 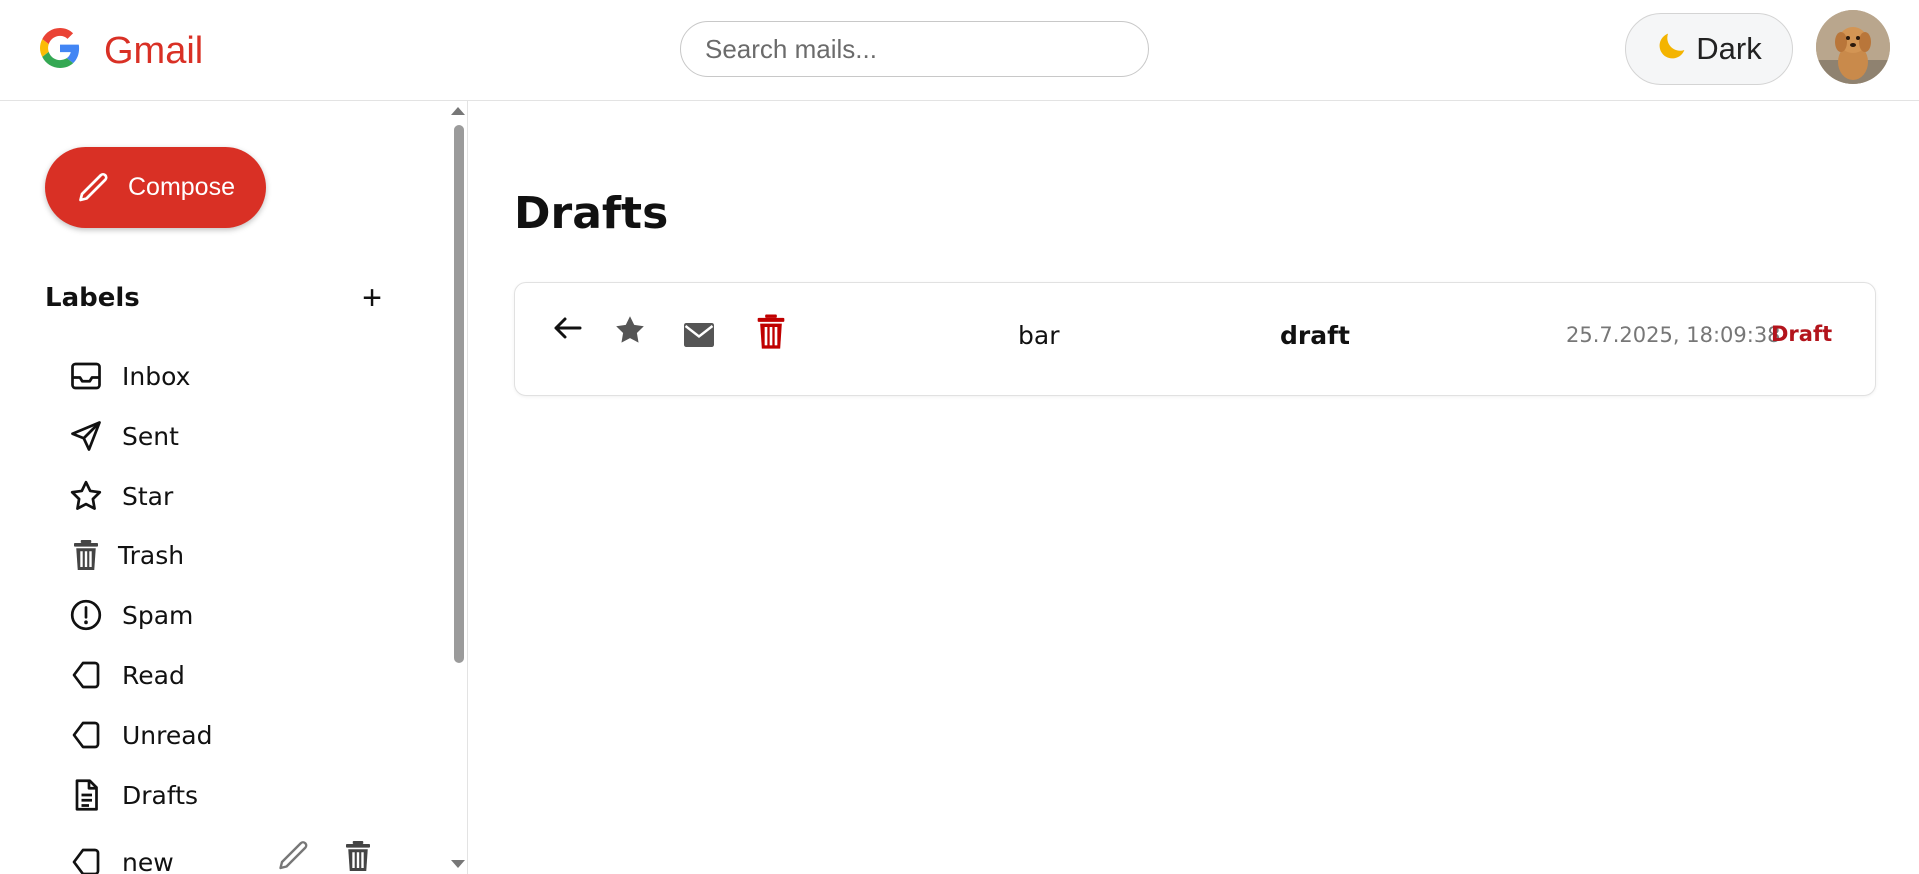 I want to click on sidebar-item-trash: Trash, so click(x=126, y=555).